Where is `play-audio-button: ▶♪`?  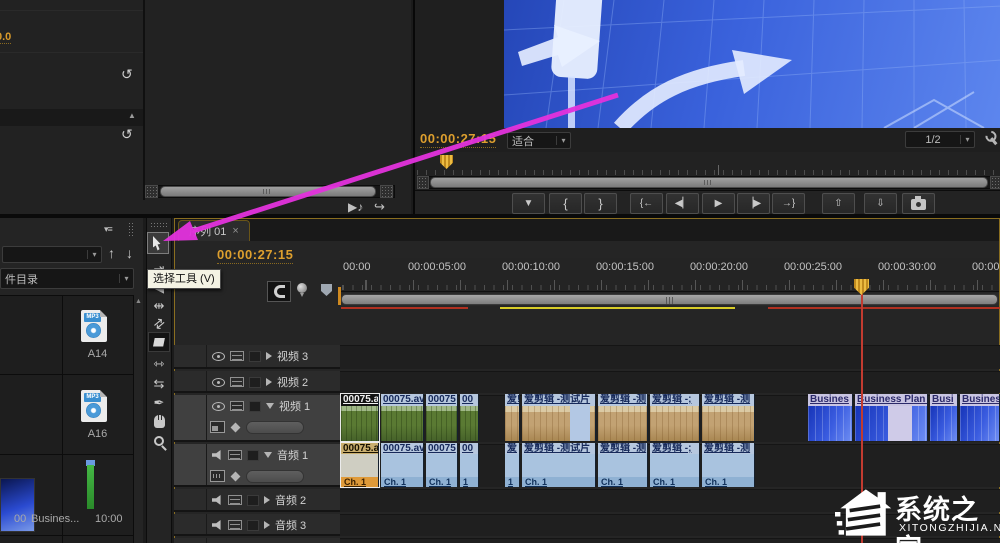
play-audio-button: ▶♪ is located at coordinates (355, 207).